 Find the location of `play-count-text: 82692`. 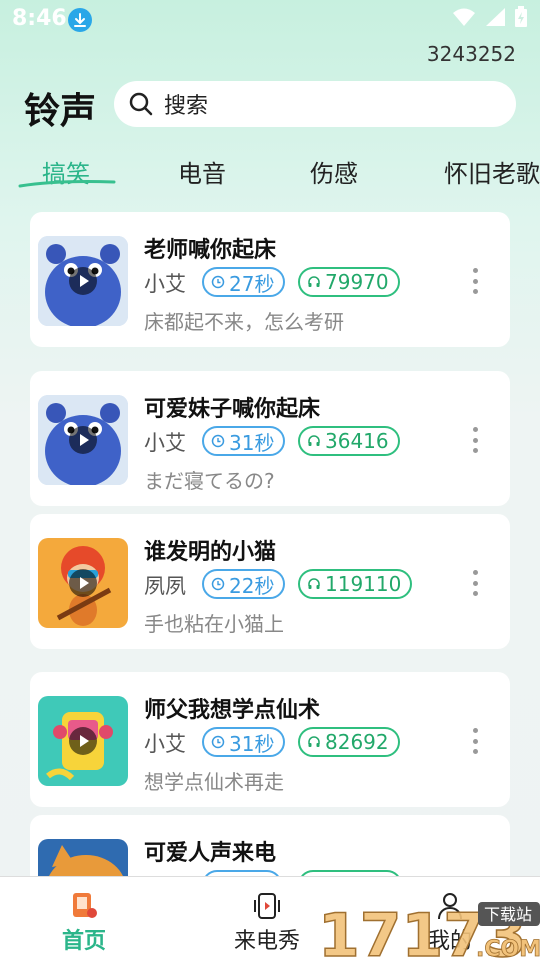

play-count-text: 82692 is located at coordinates (357, 742).